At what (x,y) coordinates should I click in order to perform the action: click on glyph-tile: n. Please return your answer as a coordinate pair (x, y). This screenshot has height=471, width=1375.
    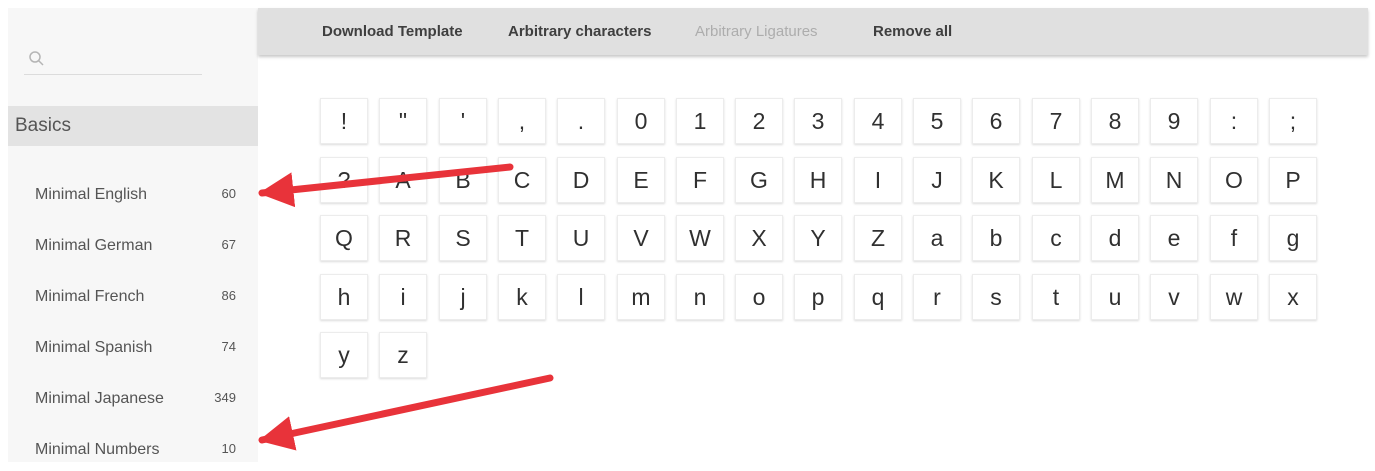
    Looking at the image, I should click on (700, 297).